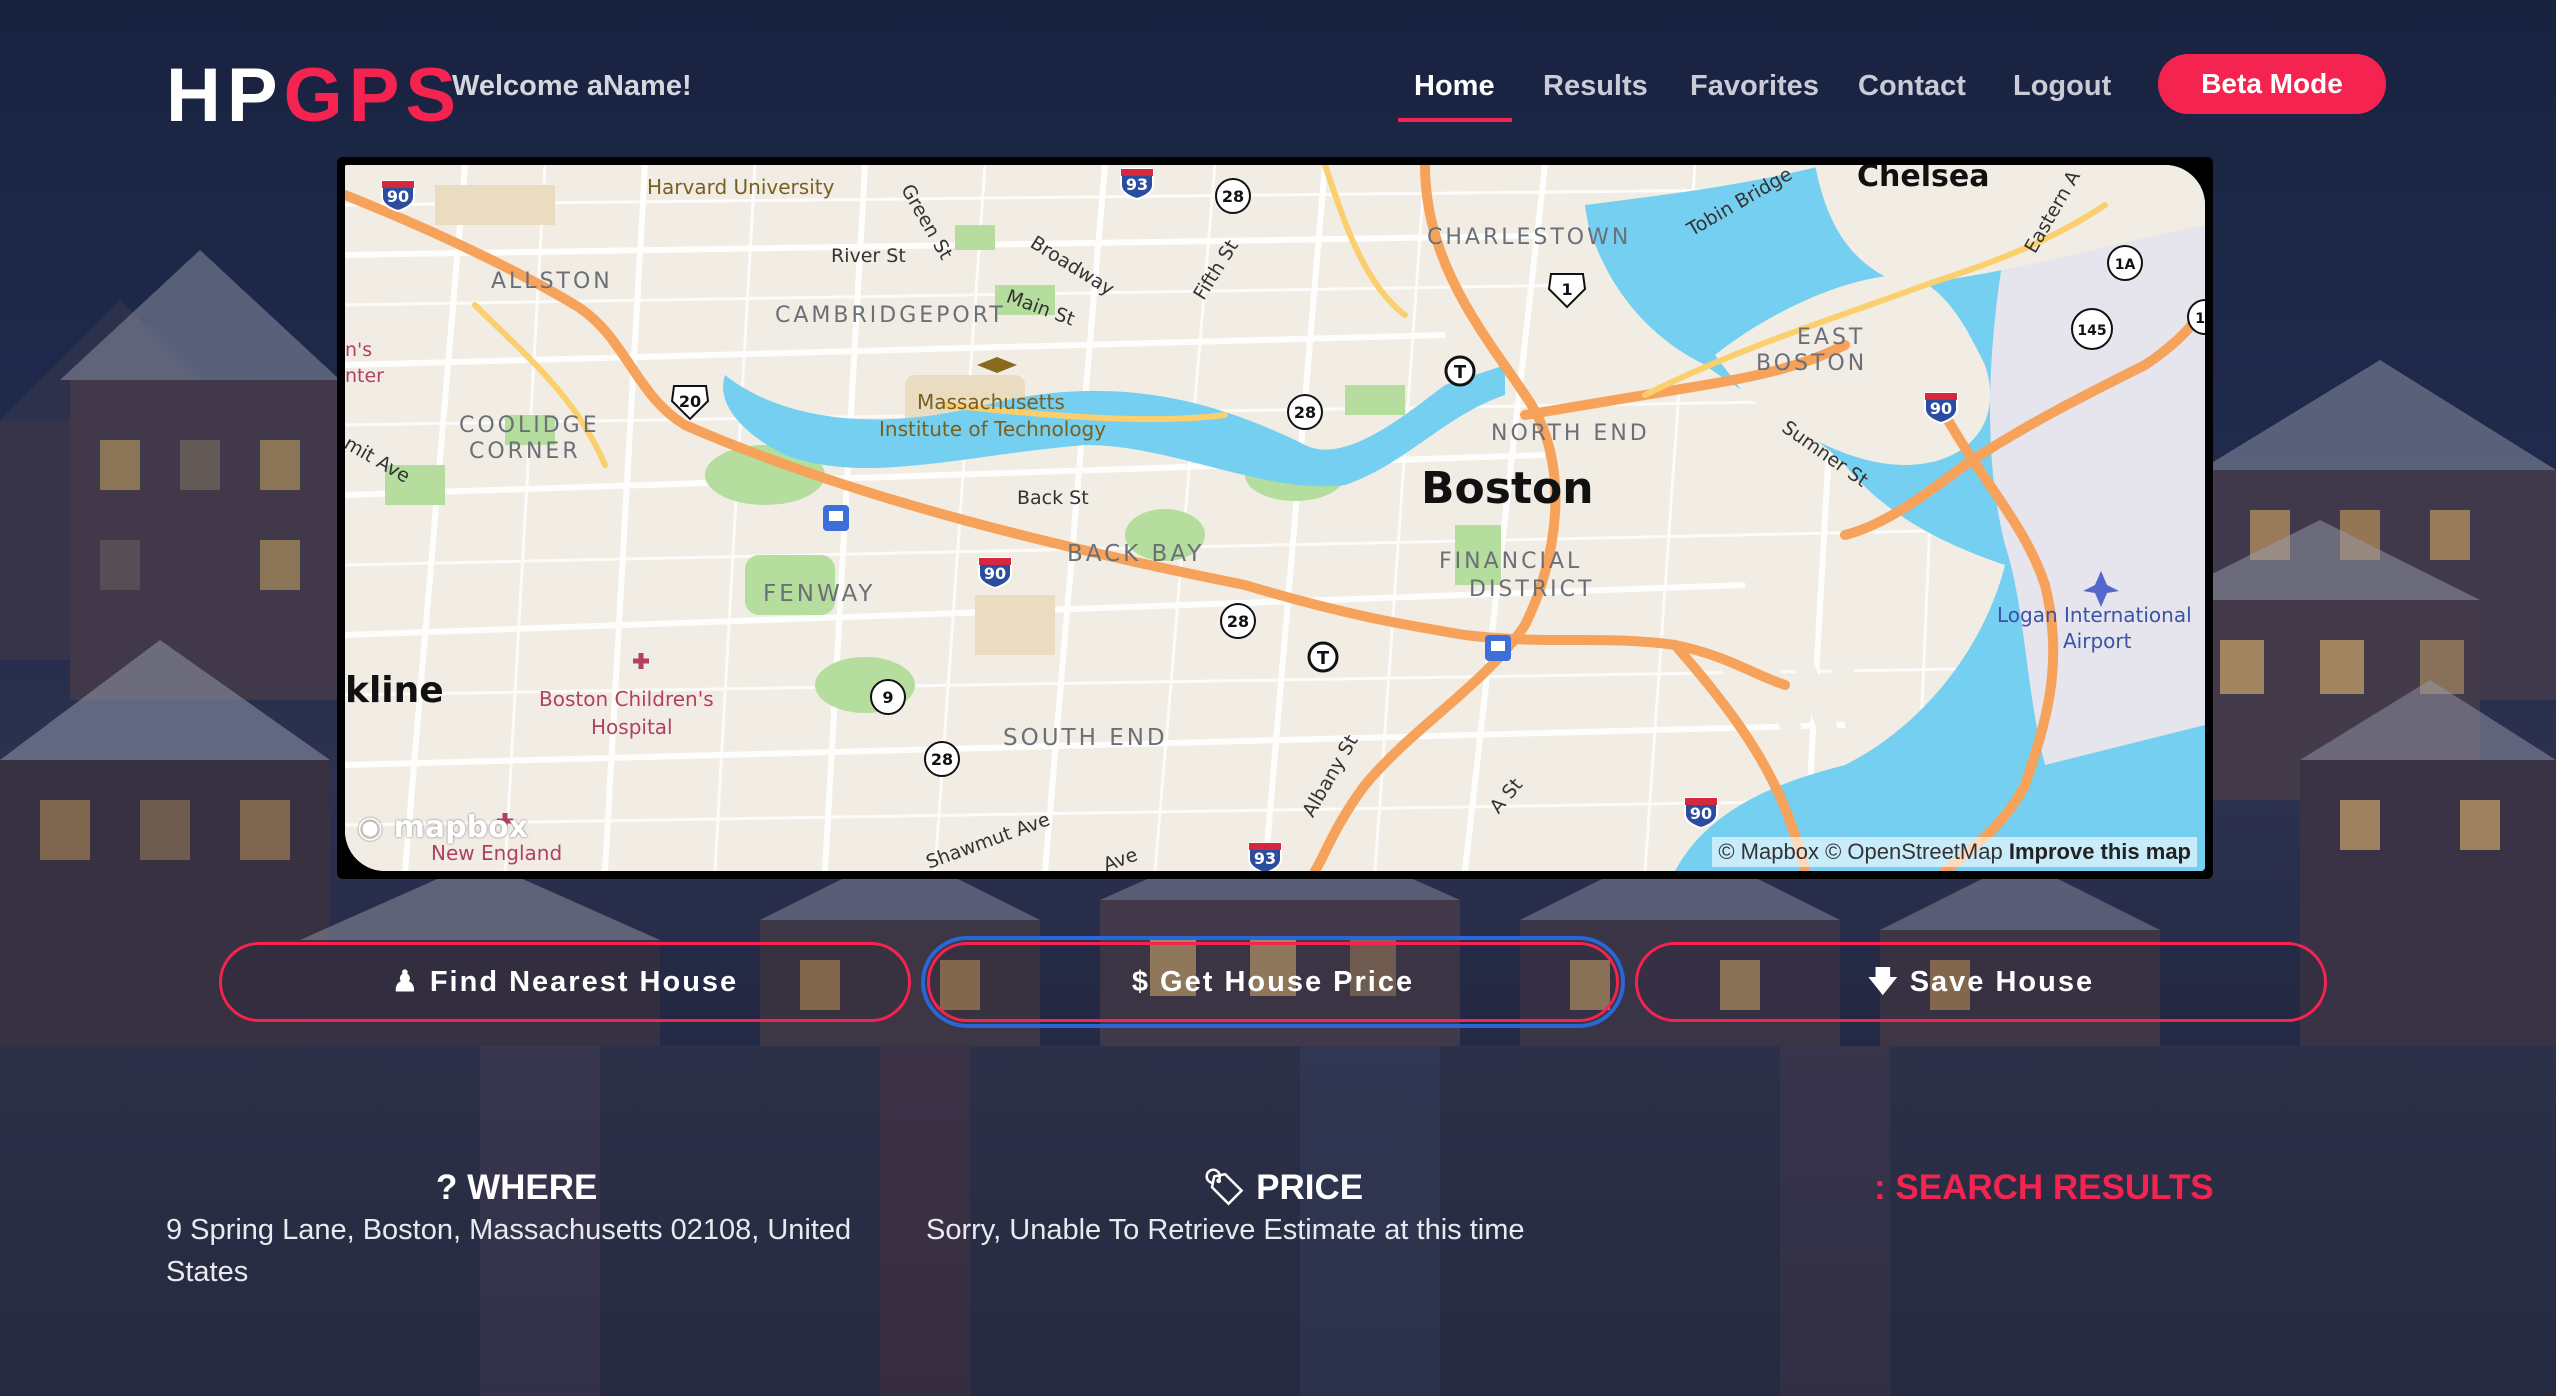  Describe the element at coordinates (2091, 331) in the screenshot. I see `shield-145: 145` at that location.